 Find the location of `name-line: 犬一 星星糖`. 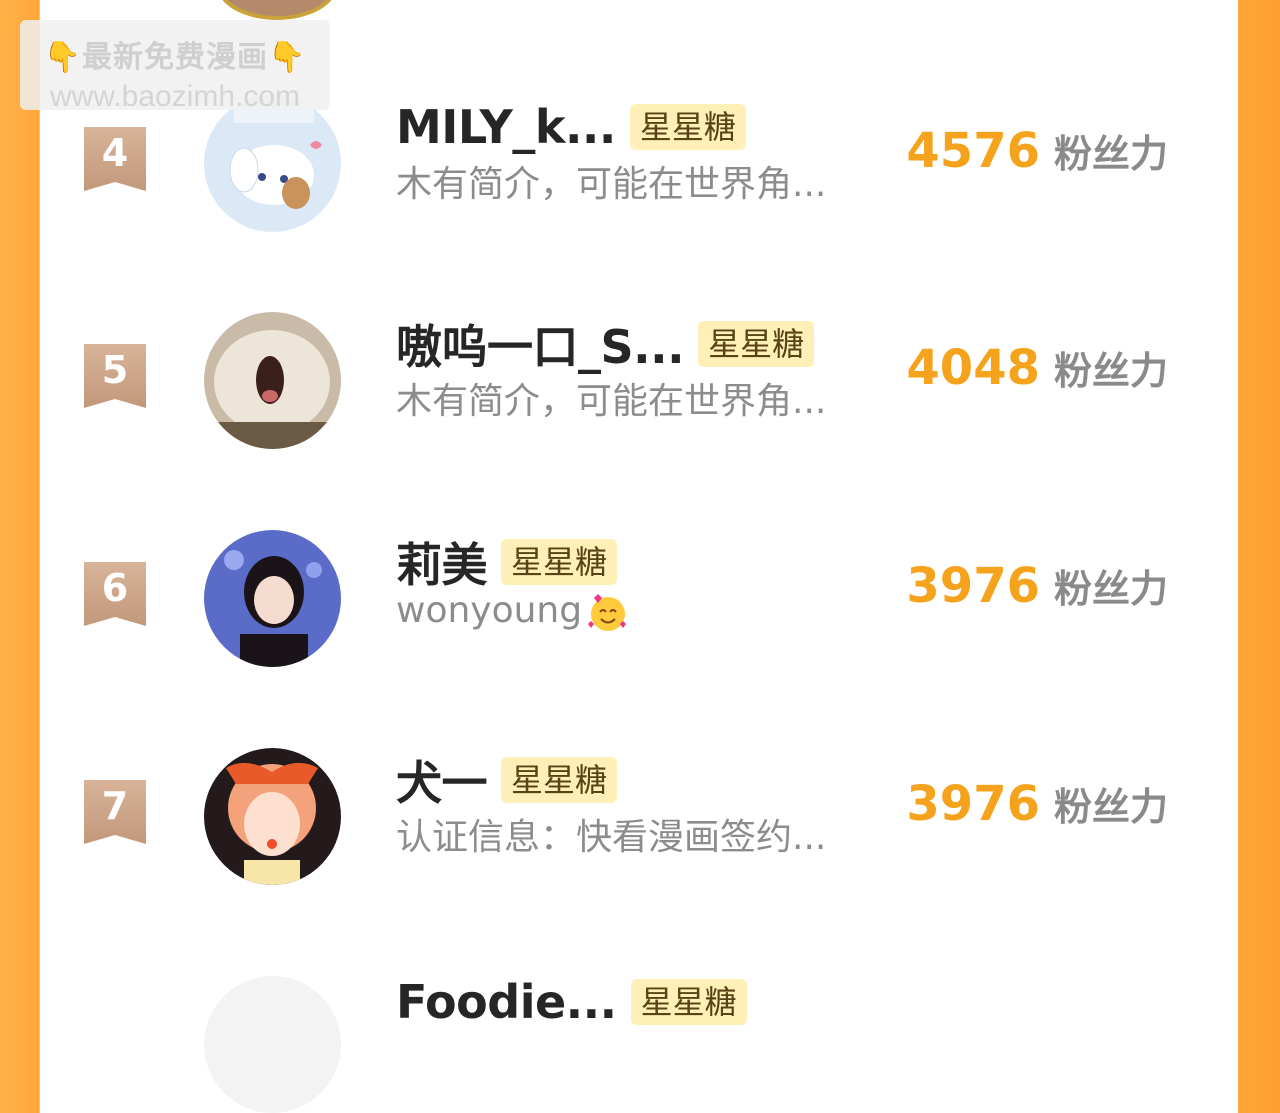

name-line: 犬一 星星糖 is located at coordinates (507, 781).